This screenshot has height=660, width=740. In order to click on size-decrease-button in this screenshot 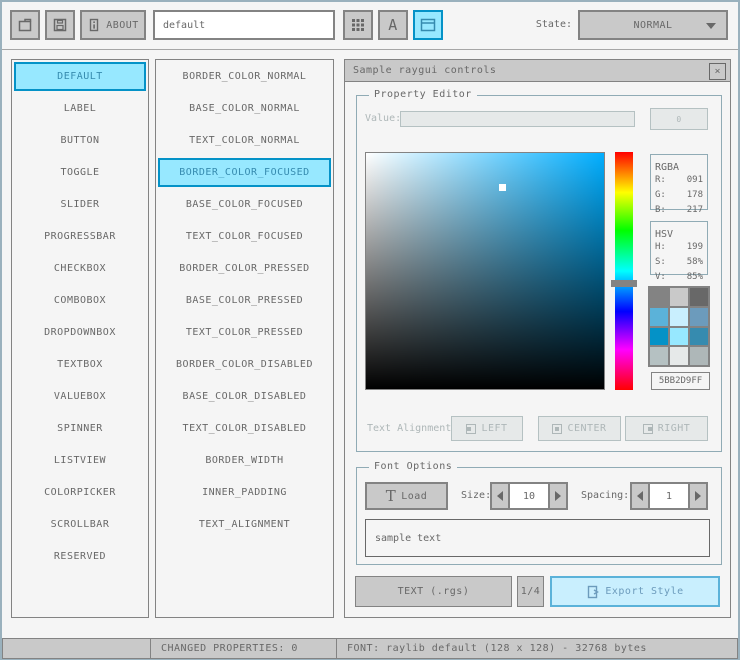, I will do `click(500, 496)`.